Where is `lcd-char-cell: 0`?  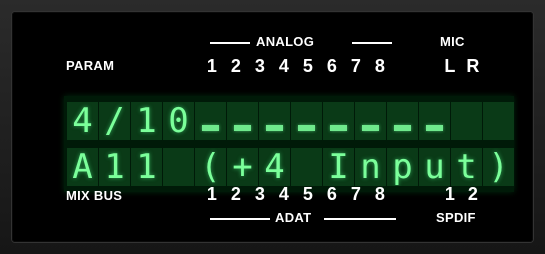
lcd-char-cell: 0 is located at coordinates (178, 121).